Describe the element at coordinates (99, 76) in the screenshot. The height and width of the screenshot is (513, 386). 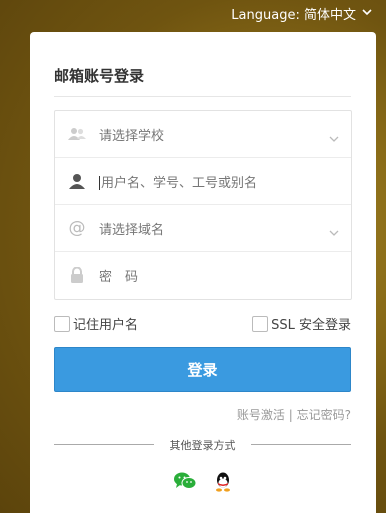
I see `login-title: 邮箱账号登录` at that location.